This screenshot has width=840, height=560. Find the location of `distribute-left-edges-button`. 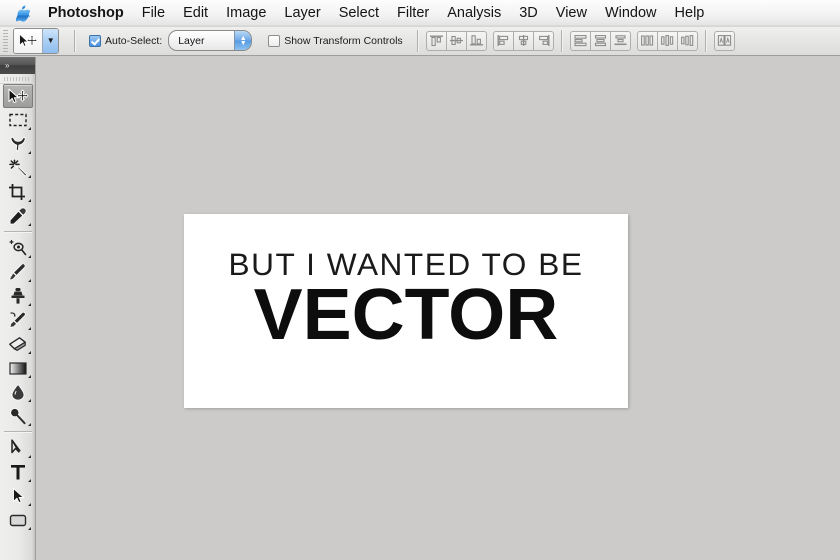

distribute-left-edges-button is located at coordinates (647, 40).